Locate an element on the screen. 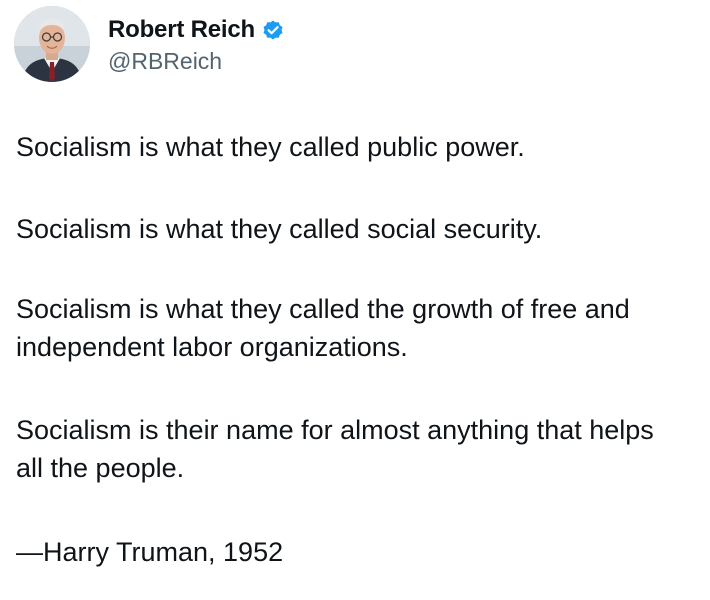 Image resolution: width=710 pixels, height=600 pixels. avatar-image is located at coordinates (52, 44).